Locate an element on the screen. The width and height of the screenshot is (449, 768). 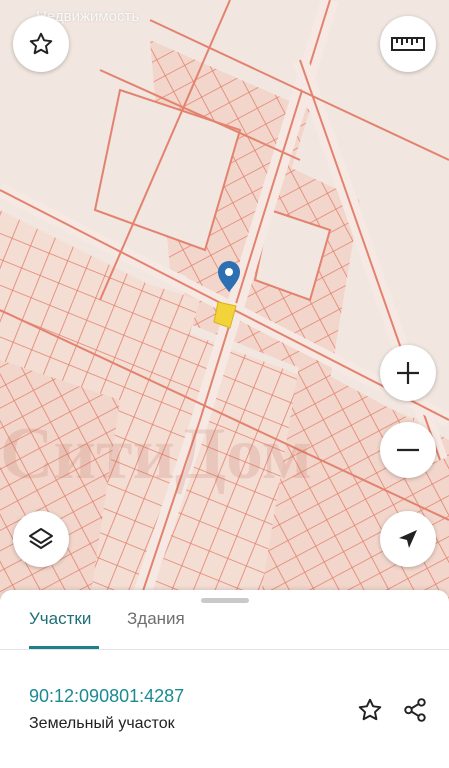
layers-button is located at coordinates (41, 539).